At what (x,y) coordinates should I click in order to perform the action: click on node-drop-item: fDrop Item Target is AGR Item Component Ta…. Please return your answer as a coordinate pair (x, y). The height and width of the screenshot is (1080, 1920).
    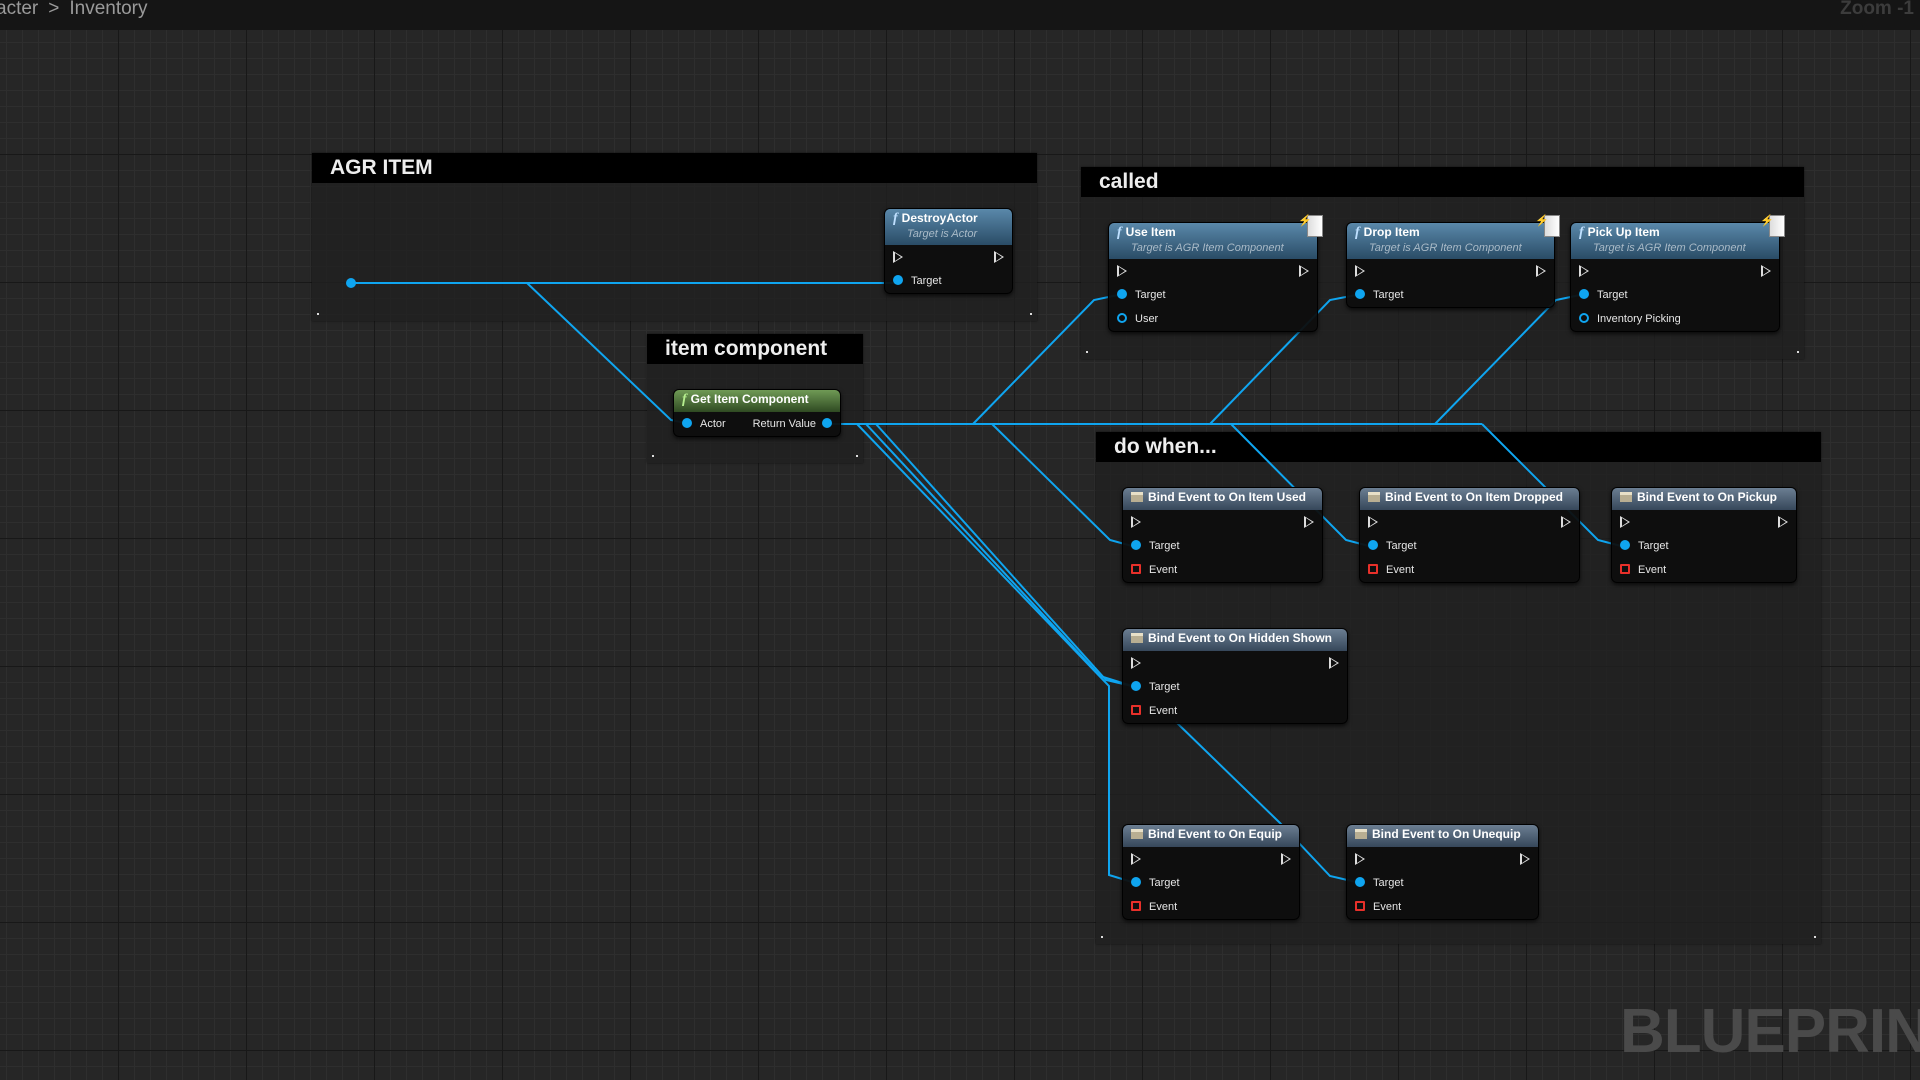
    Looking at the image, I should click on (1453, 261).